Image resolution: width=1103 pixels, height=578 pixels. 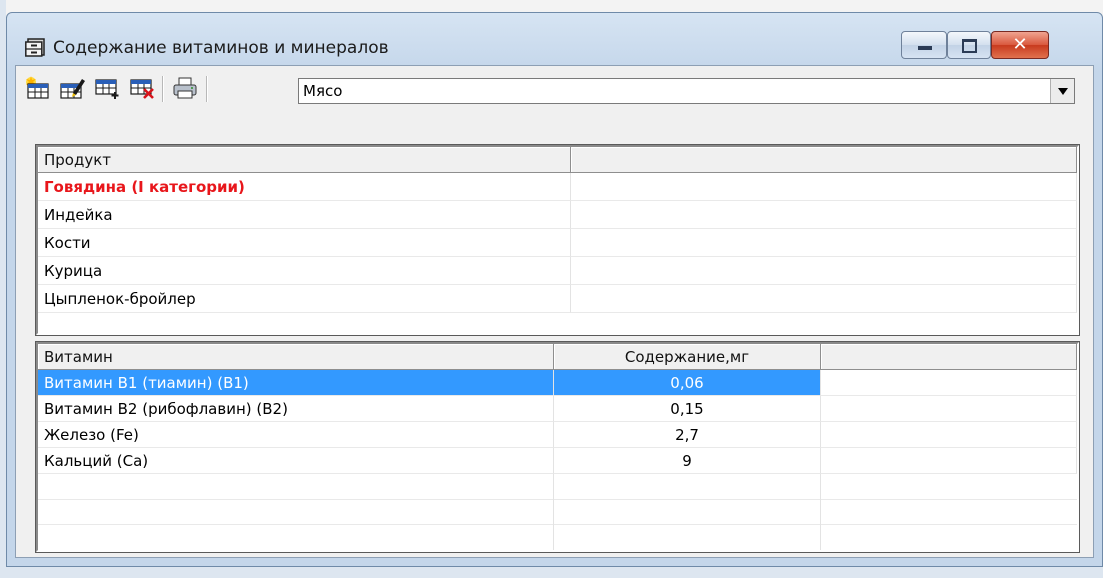 I want to click on column-header-vitamin: Витамин, so click(x=296, y=357).